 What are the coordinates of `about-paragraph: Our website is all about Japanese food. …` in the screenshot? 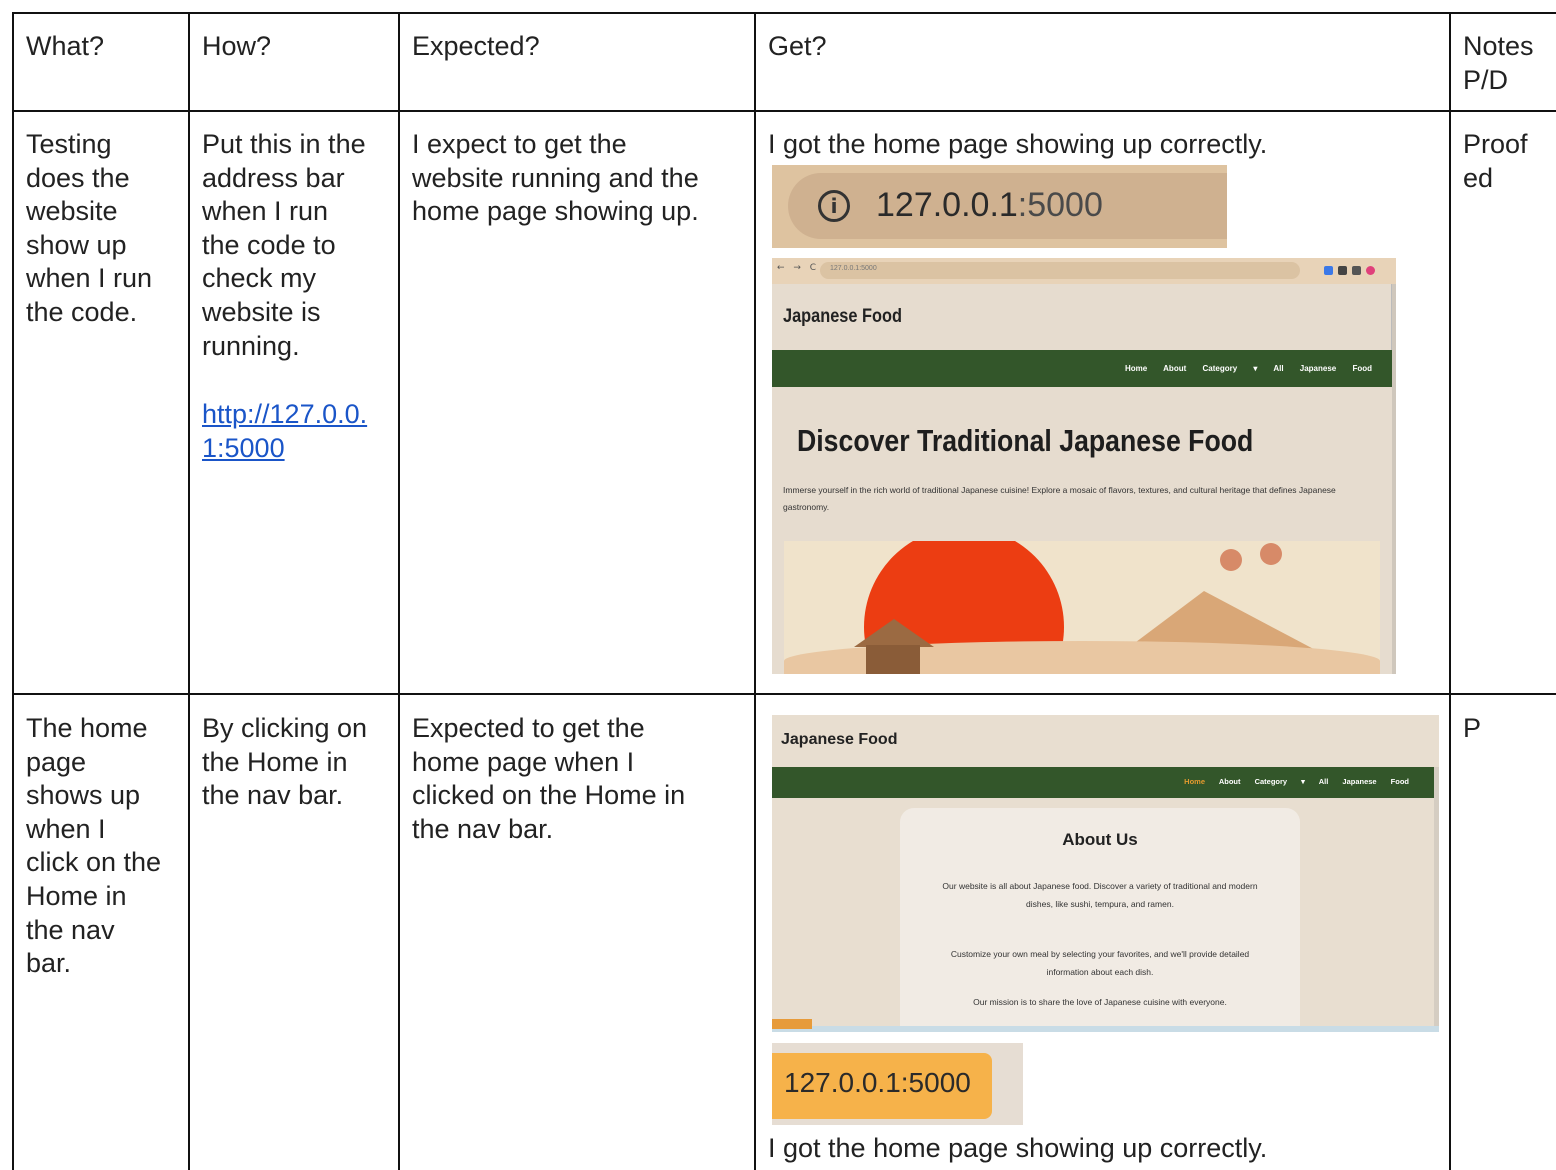 It's located at (1100, 895).